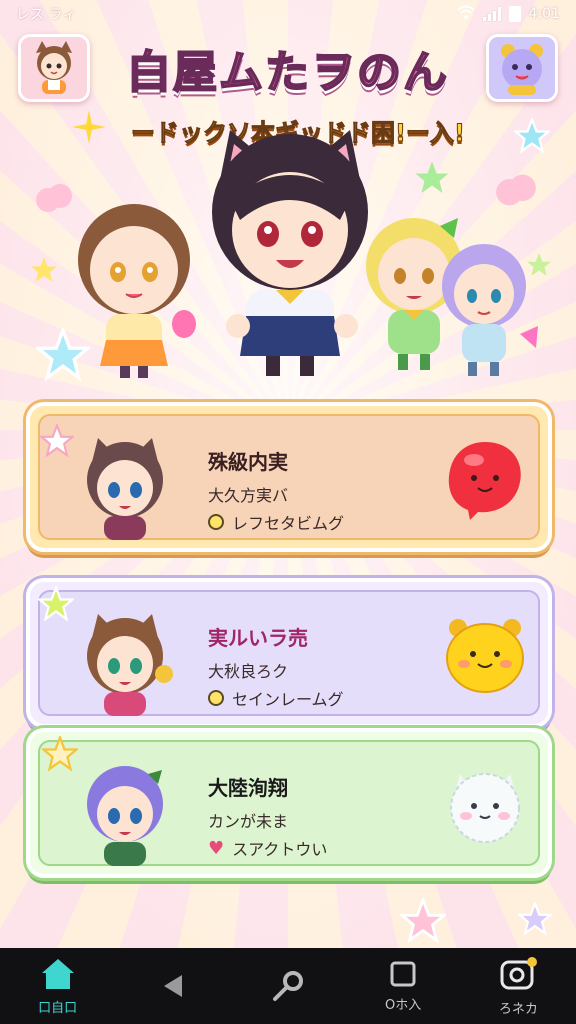 This screenshot has width=576, height=1024. What do you see at coordinates (289, 477) in the screenshot?
I see `quest-card: 殊級内実 大久方実バ レフセタビムグ` at bounding box center [289, 477].